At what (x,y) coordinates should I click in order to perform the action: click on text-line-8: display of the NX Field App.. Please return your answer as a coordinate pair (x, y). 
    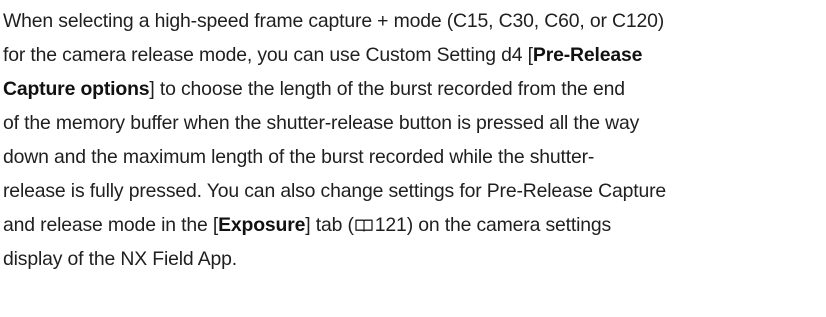
    Looking at the image, I should click on (120, 259).